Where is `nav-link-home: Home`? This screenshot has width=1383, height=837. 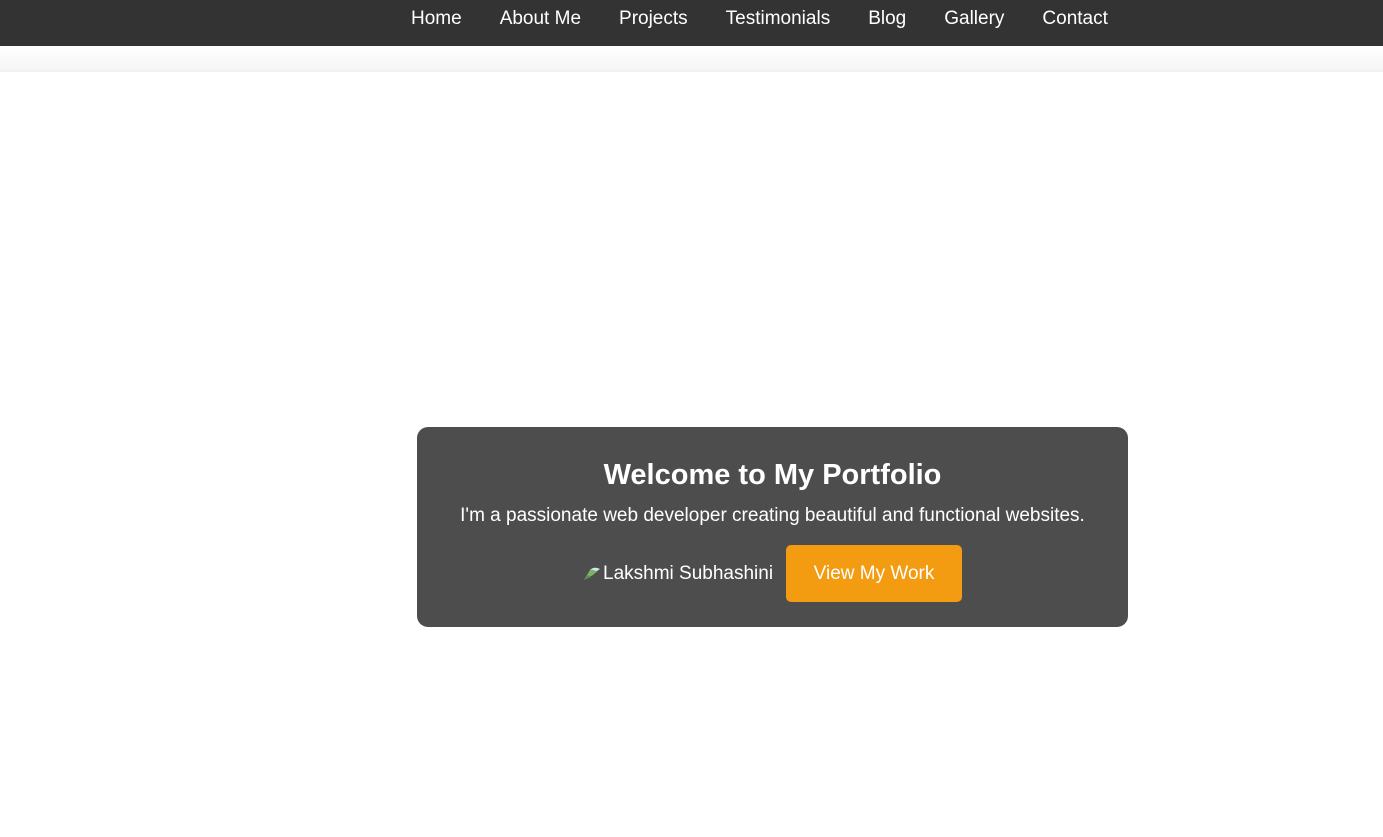
nav-link-home: Home is located at coordinates (436, 18).